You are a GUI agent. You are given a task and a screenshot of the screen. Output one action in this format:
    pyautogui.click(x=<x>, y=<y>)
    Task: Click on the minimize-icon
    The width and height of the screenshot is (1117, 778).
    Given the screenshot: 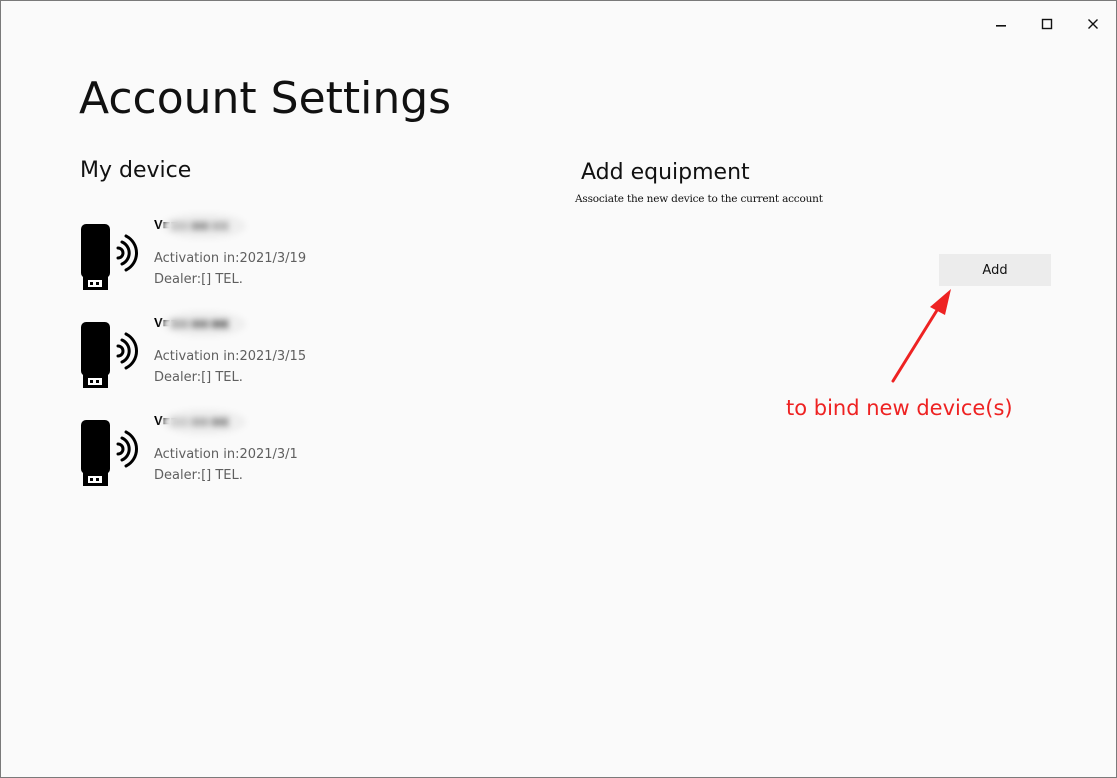 What is the action you would take?
    pyautogui.click(x=1001, y=26)
    